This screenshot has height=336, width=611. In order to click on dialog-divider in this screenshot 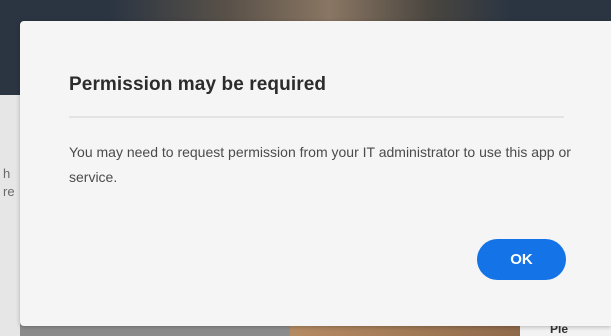, I will do `click(316, 117)`.